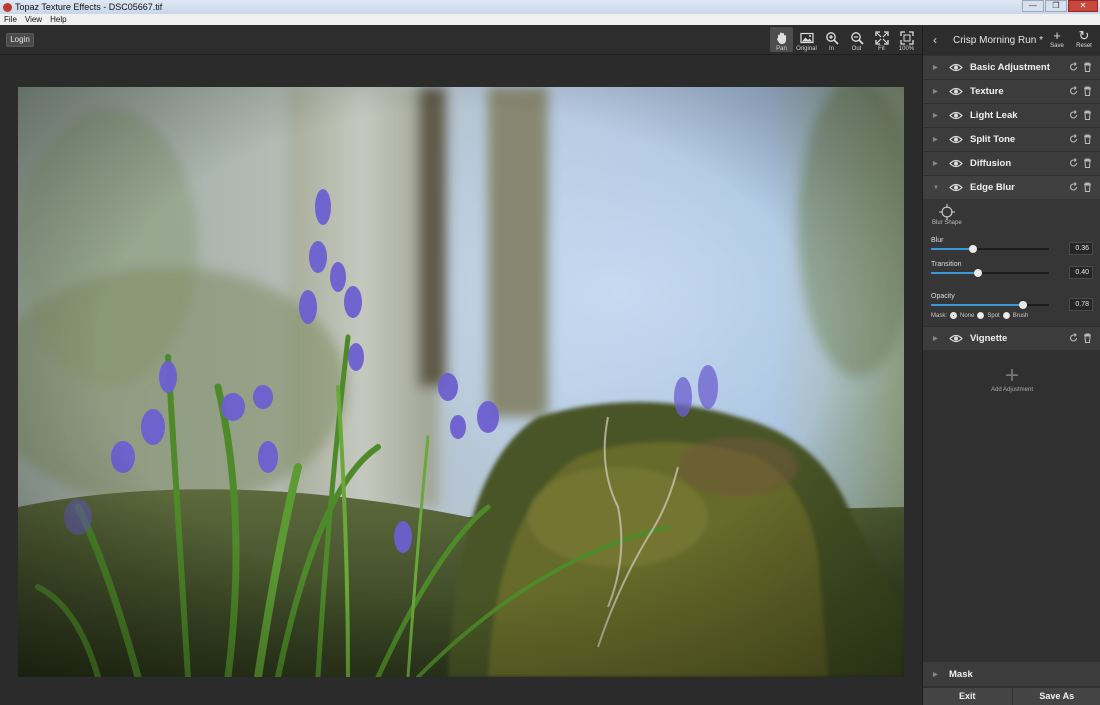  I want to click on fit-label: Fit, so click(881, 49).